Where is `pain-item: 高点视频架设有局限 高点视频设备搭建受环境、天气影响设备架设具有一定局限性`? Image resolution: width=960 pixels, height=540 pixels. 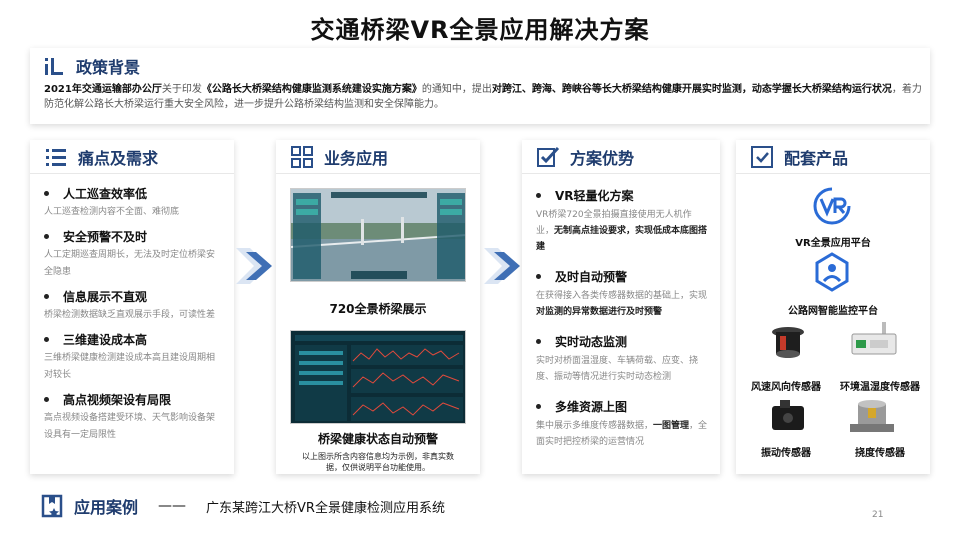
pain-item: 高点视频架设有局限 高点视频设备搭建受环境、天气影响设备架设具有一定局限性 is located at coordinates (130, 416).